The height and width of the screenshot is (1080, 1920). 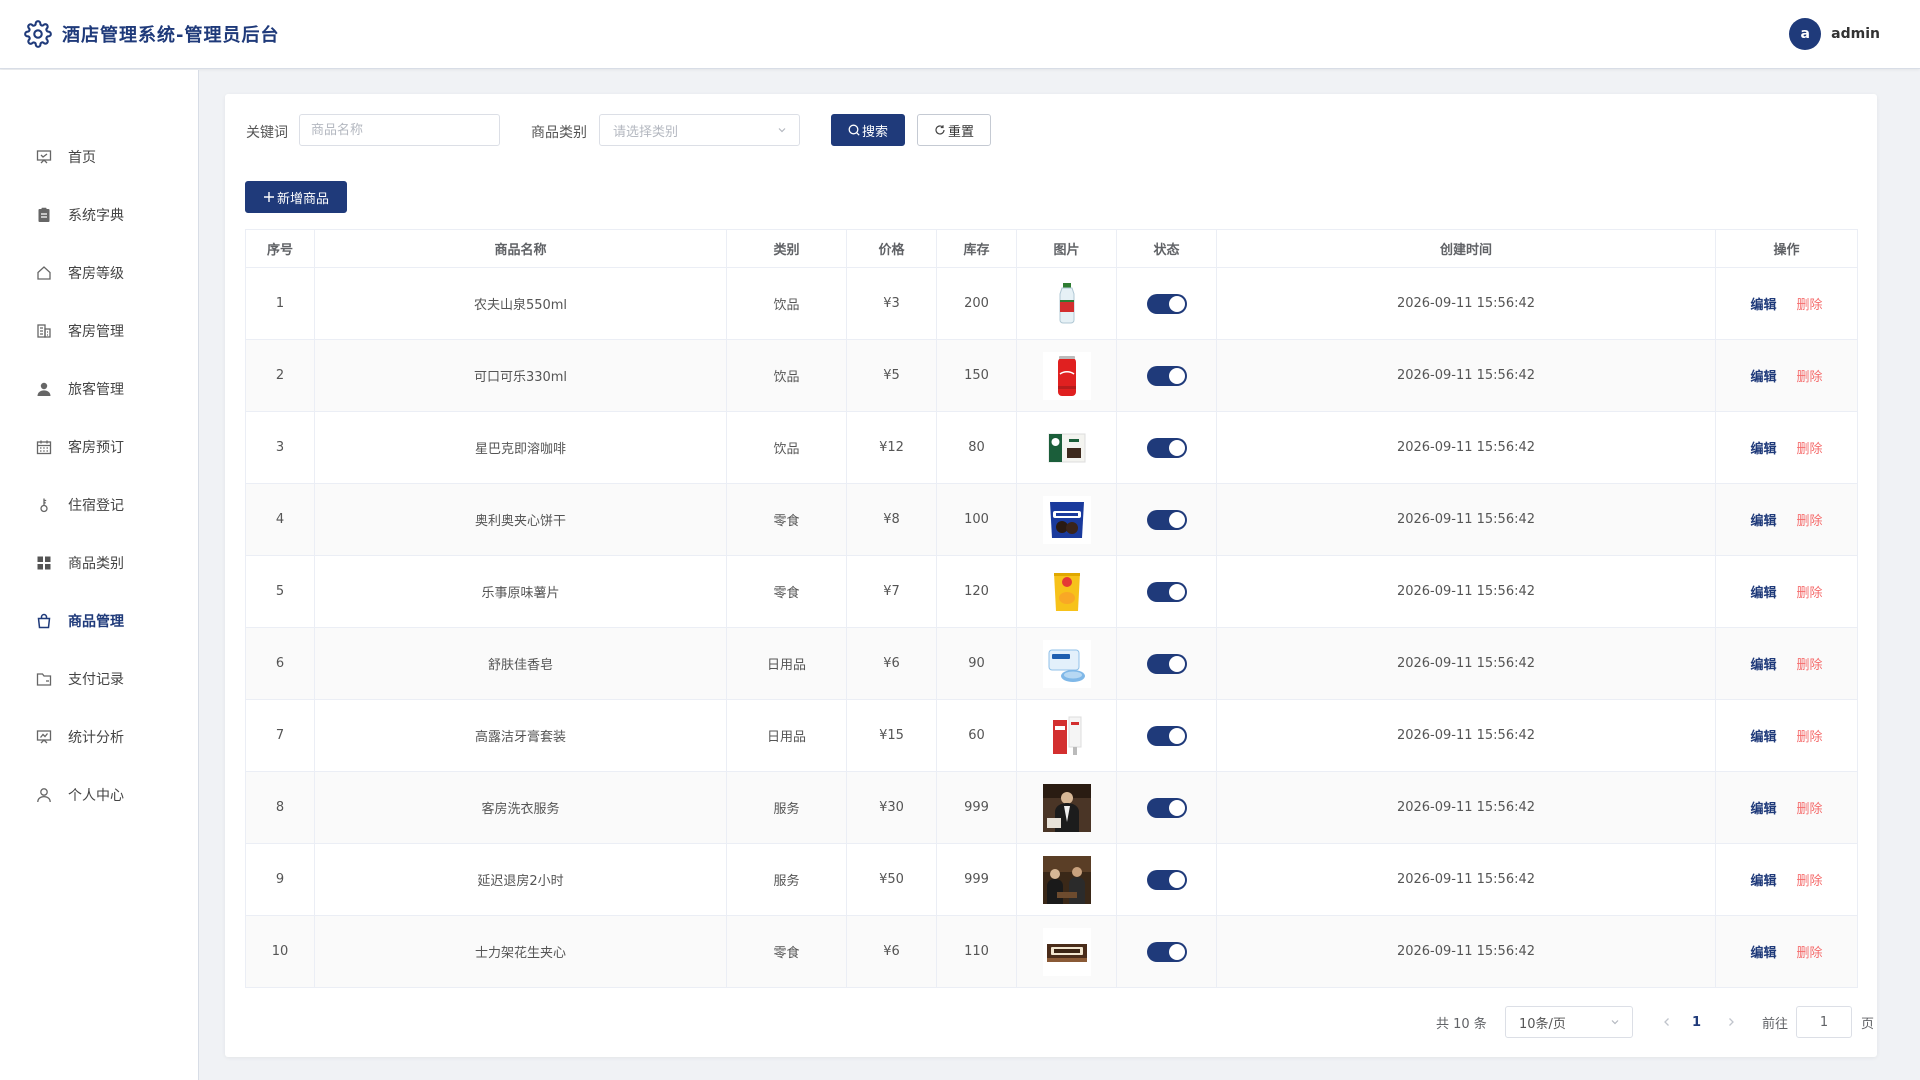 I want to click on sidebar-item-dictionary: 系统字典, so click(x=99, y=215).